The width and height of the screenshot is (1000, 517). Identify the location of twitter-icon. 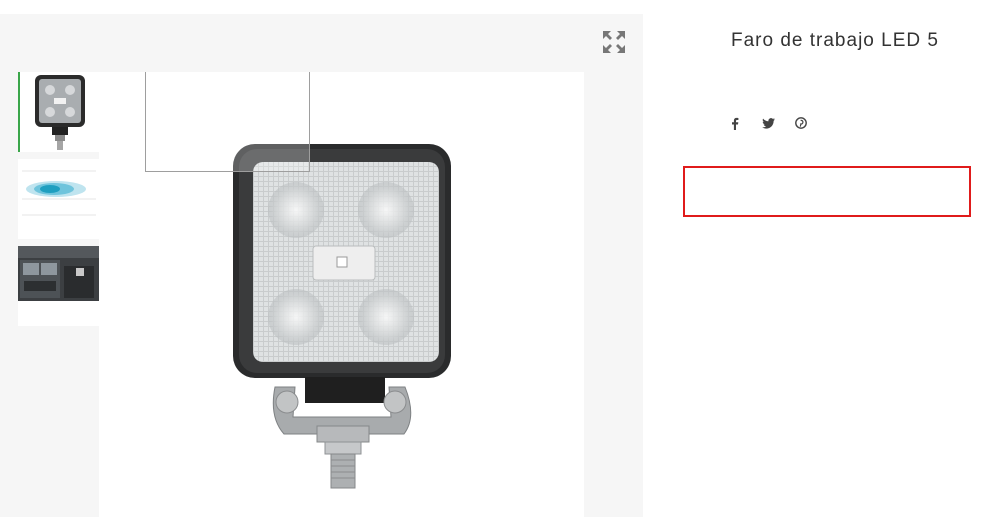
(768, 123).